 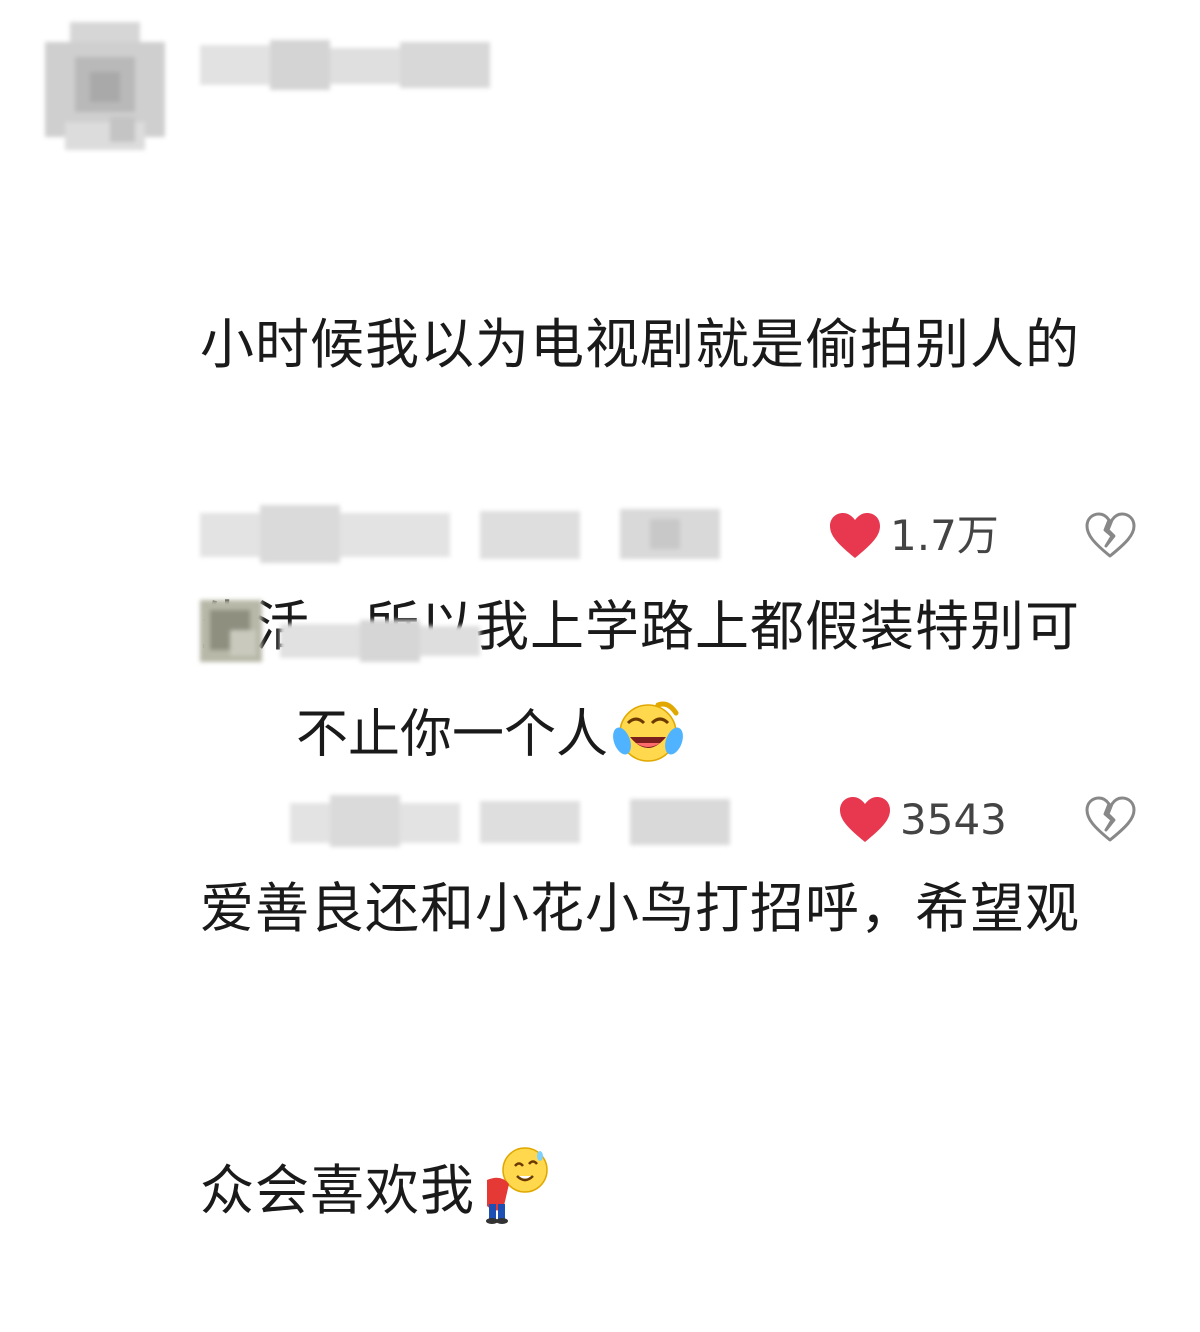 What do you see at coordinates (640, 908) in the screenshot?
I see `comment-line: 爱善良还和小花小鸟打招呼，希望观` at bounding box center [640, 908].